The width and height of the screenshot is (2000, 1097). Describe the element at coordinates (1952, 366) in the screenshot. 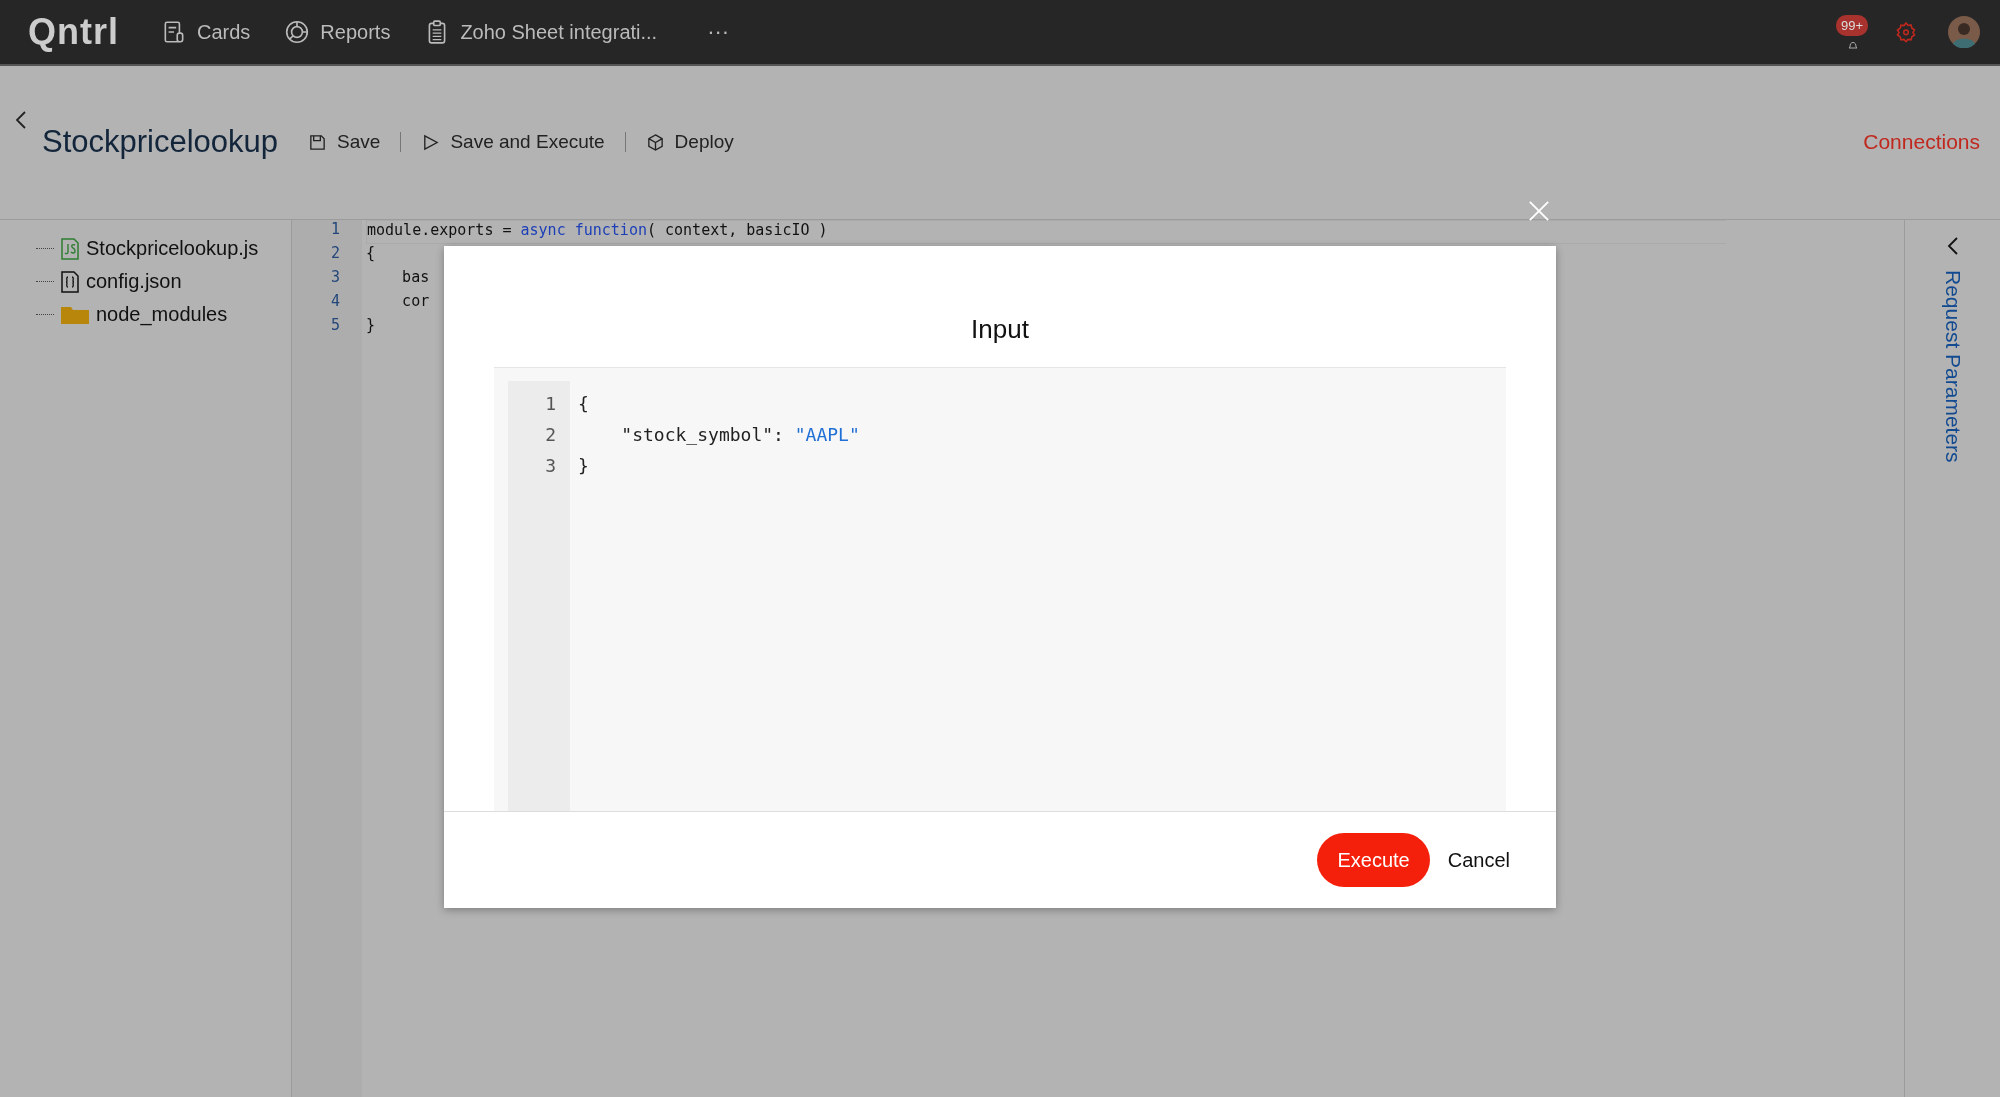

I see `panel-title: Request Parameters` at that location.